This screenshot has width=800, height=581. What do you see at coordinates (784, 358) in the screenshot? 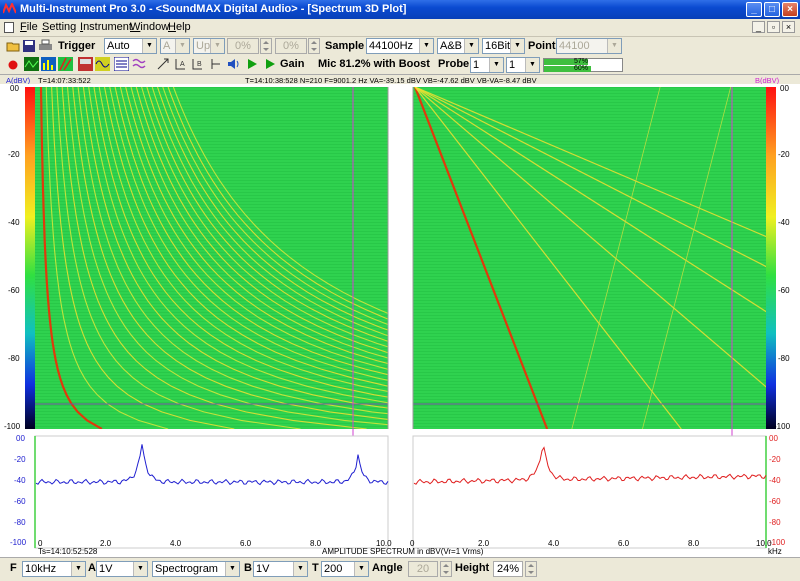
I see `y-tick-b-4: -80` at bounding box center [784, 358].